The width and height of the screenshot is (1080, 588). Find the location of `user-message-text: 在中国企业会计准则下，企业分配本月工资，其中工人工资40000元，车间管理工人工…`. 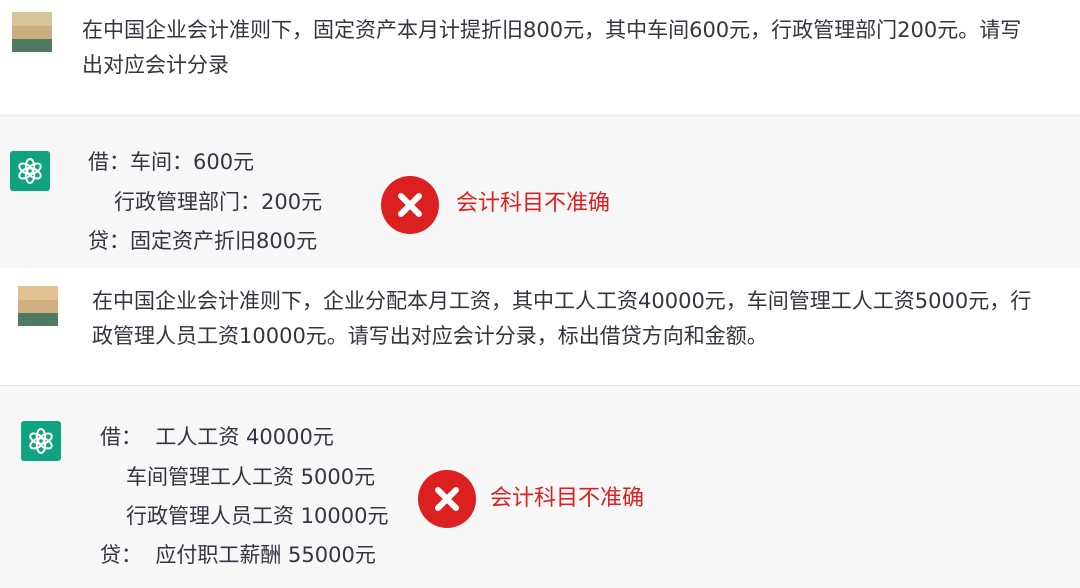

user-message-text: 在中国企业会计准则下，企业分配本月工资，其中工人工资40000元，车间管理工人工… is located at coordinates (562, 318).